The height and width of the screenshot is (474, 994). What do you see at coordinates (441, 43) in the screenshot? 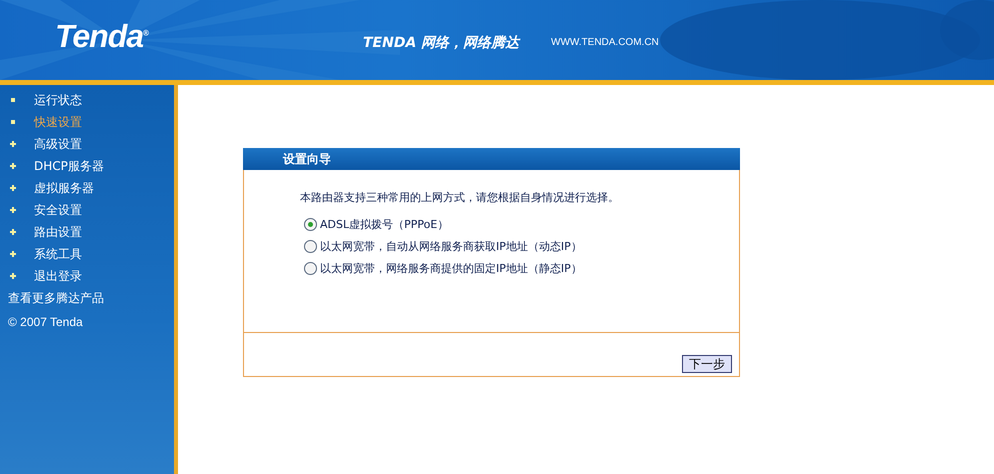
I see `slogan: TENDA 网络，网络腾达` at bounding box center [441, 43].